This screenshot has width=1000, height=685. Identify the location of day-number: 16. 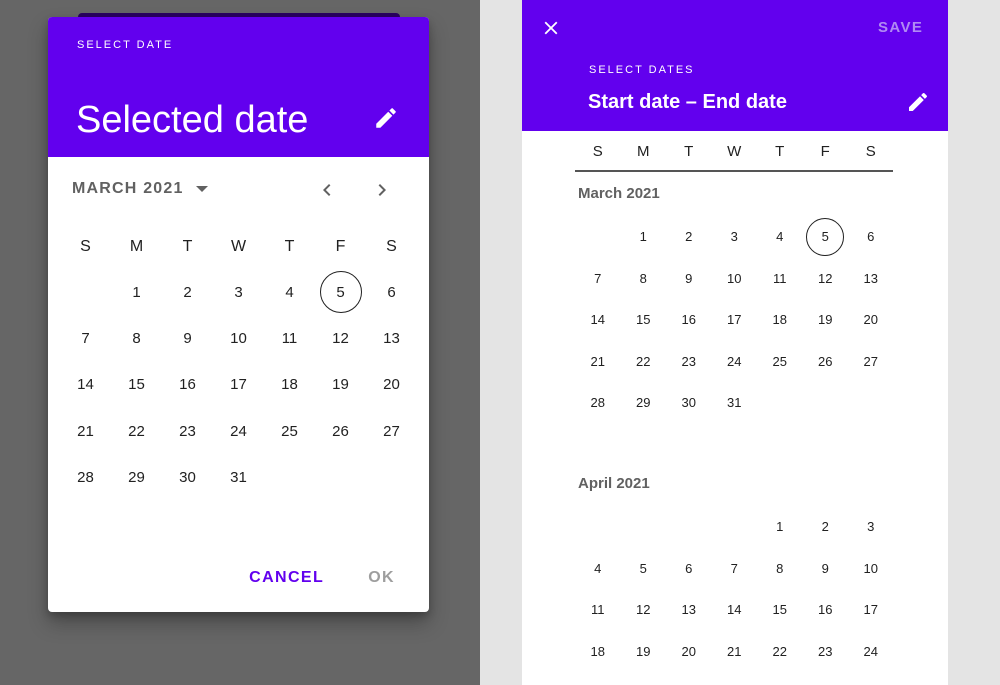
(825, 610).